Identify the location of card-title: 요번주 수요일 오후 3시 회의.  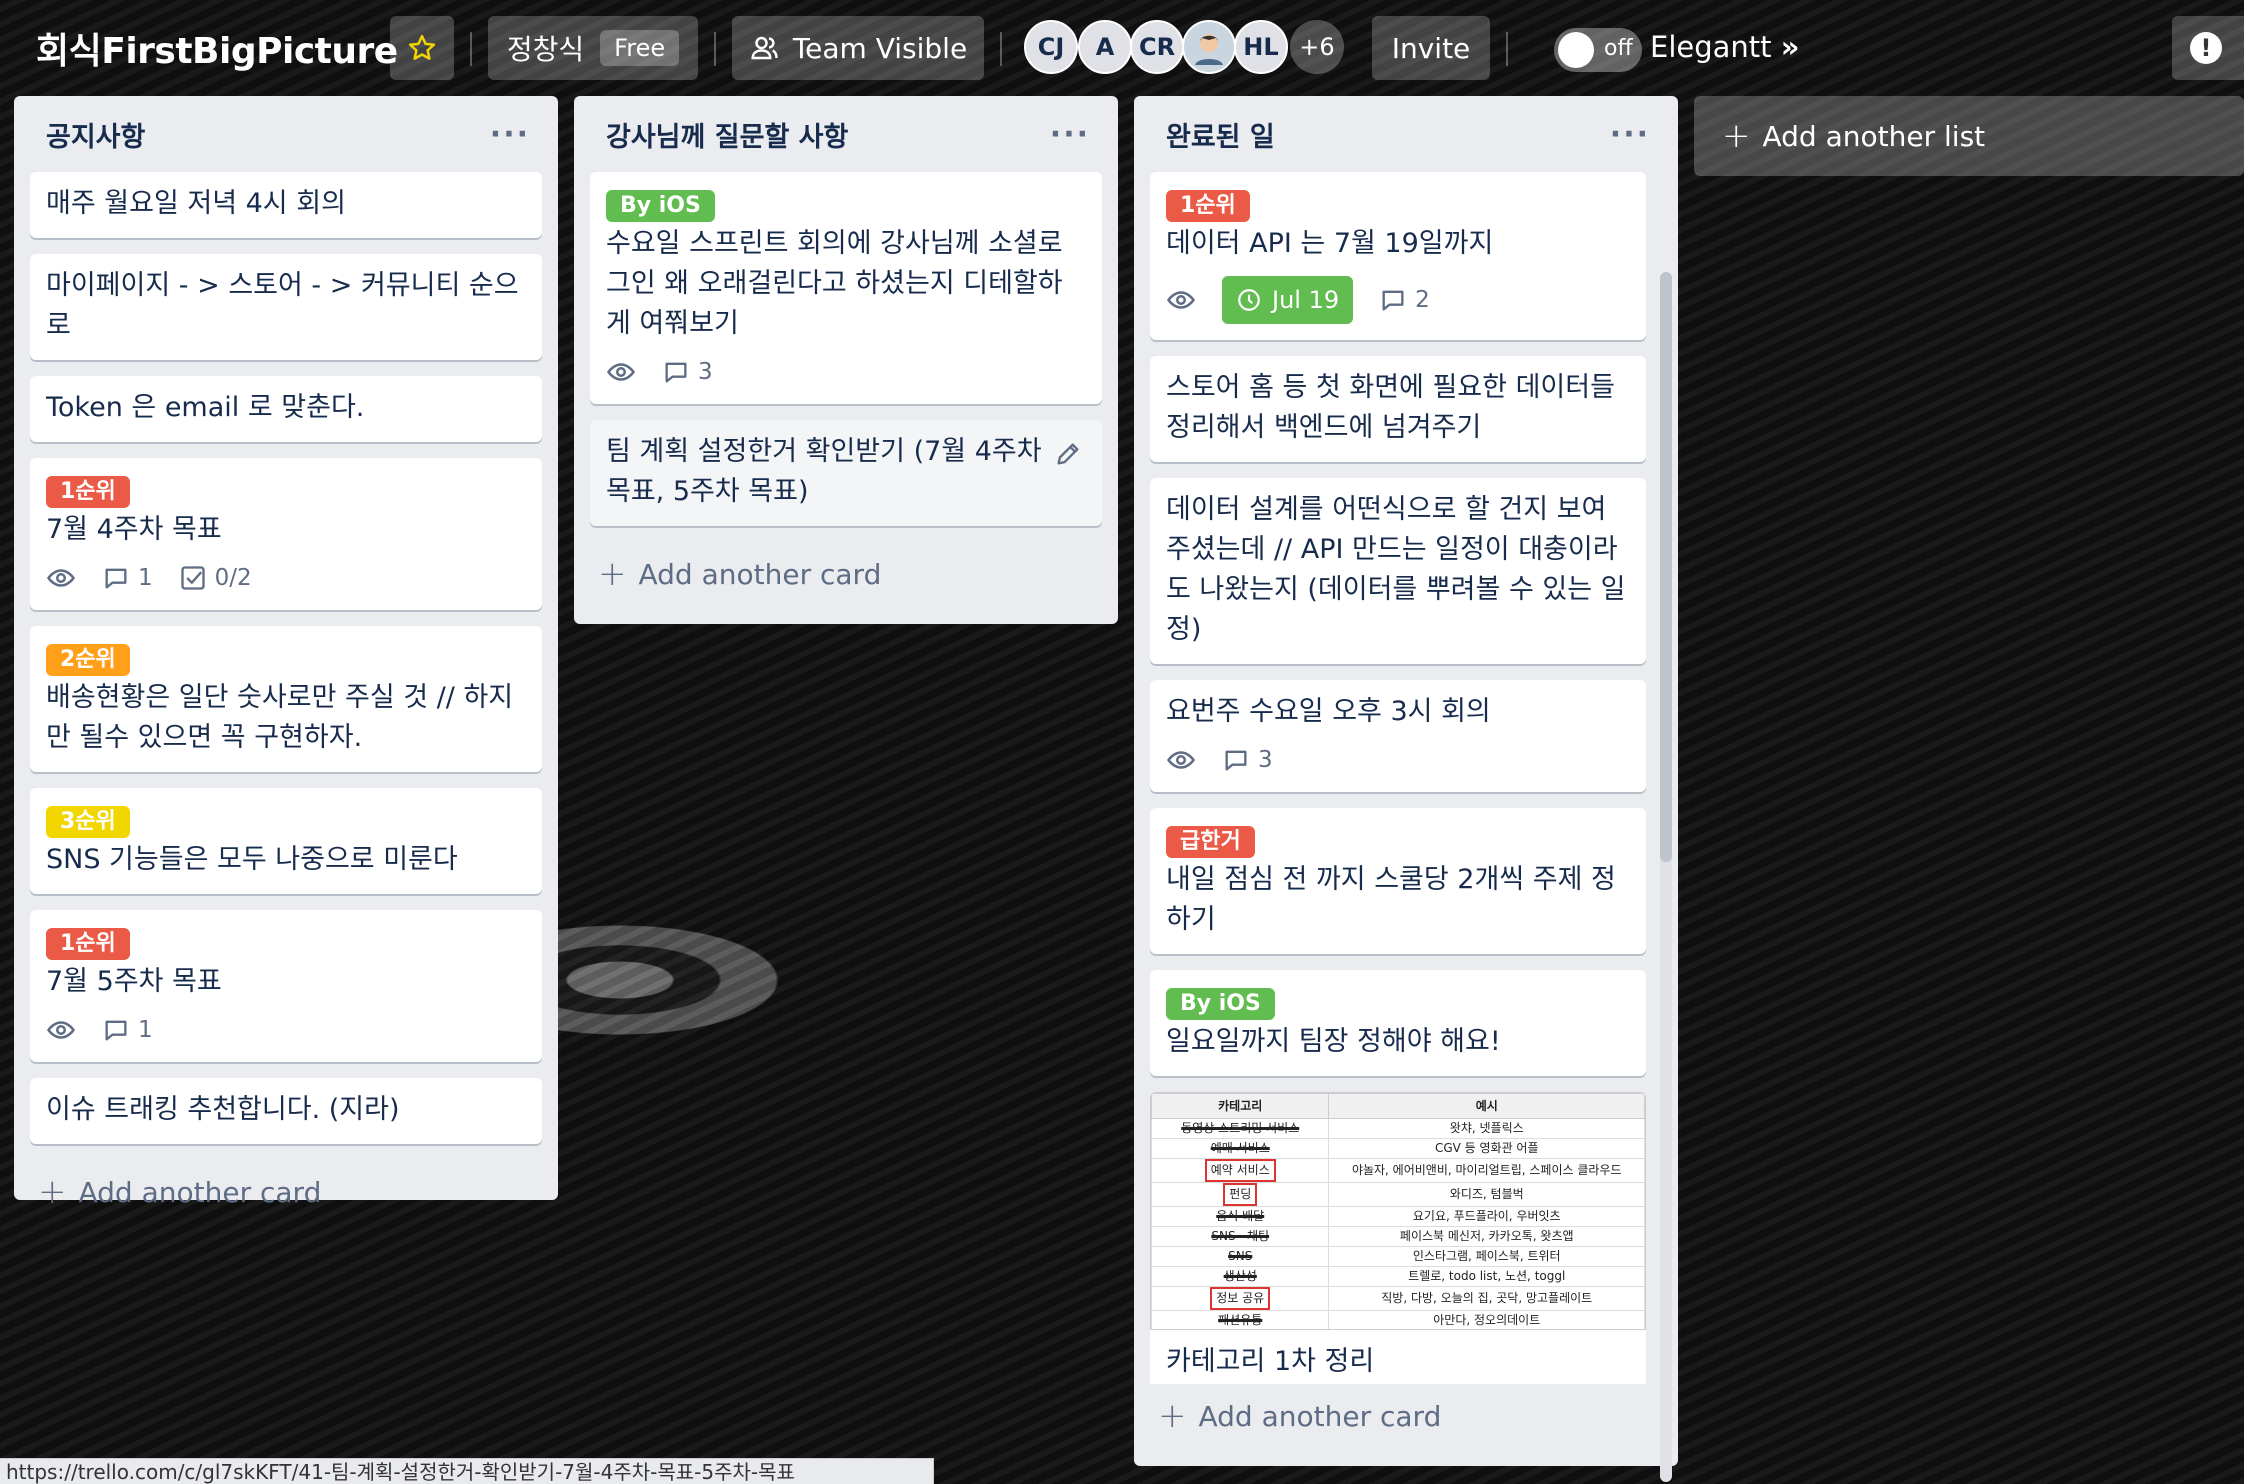
(1328, 711).